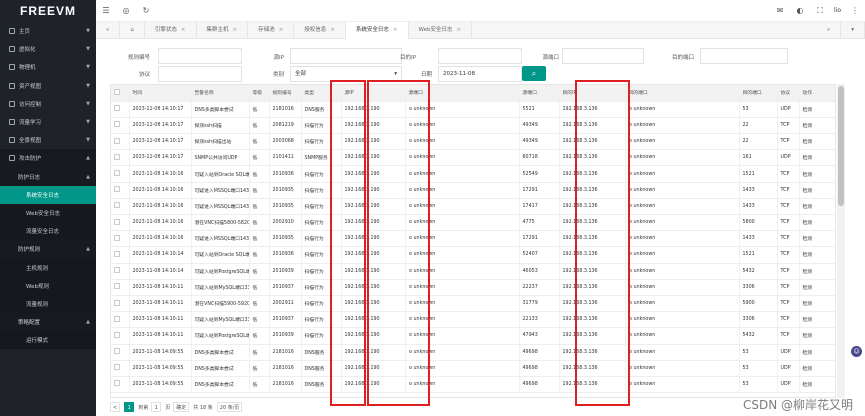 This screenshot has width=865, height=416. What do you see at coordinates (160, 93) in the screenshot?
I see `column-header: 时间` at bounding box center [160, 93].